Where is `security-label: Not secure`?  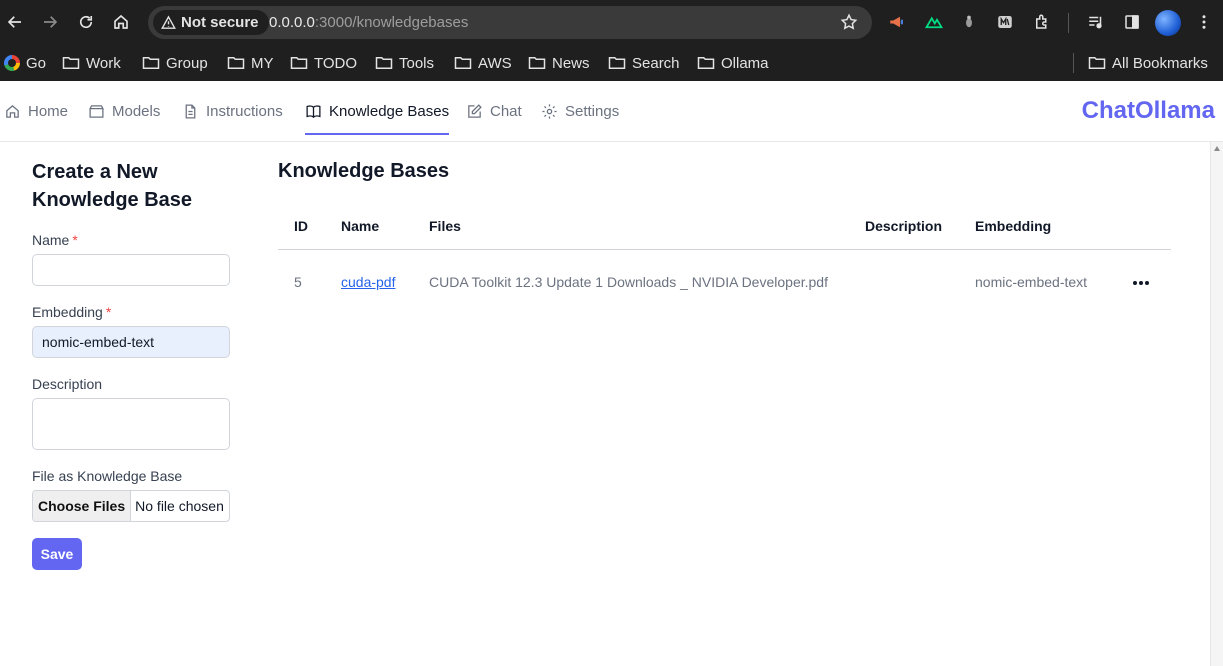 security-label: Not secure is located at coordinates (220, 22).